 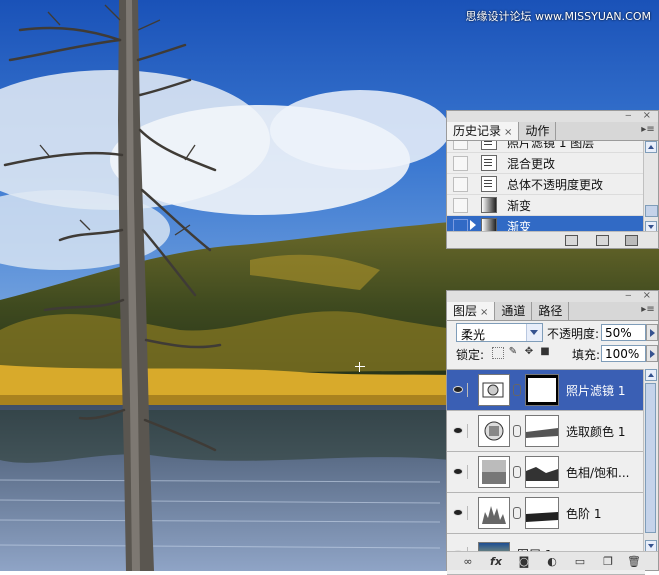 What do you see at coordinates (571, 240) in the screenshot?
I see `new-document-from-state-icon` at bounding box center [571, 240].